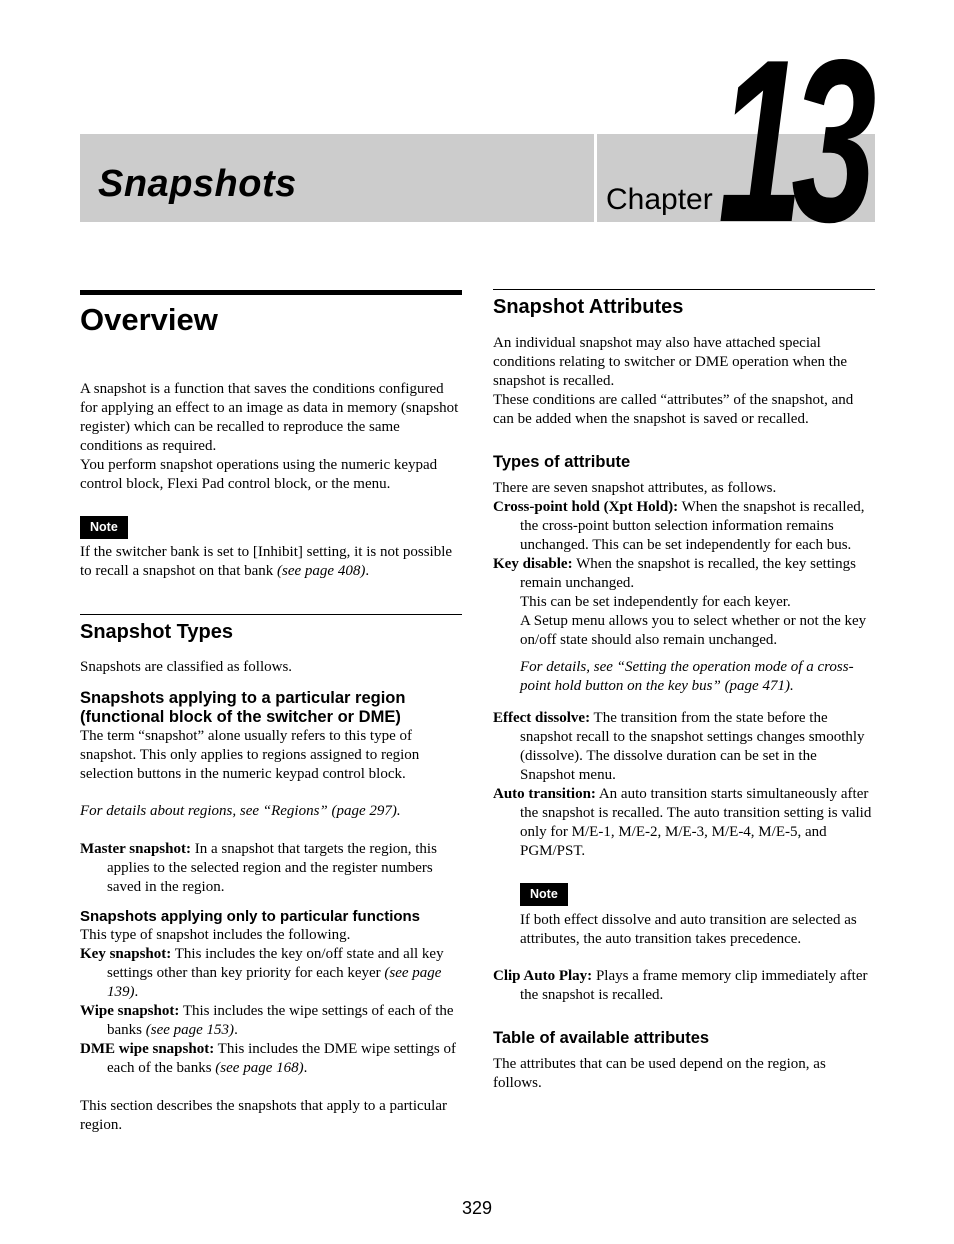 The image size is (954, 1244). Describe the element at coordinates (588, 307) in the screenshot. I see `snapshot-attributes-heading: Snapshot Attributes` at that location.